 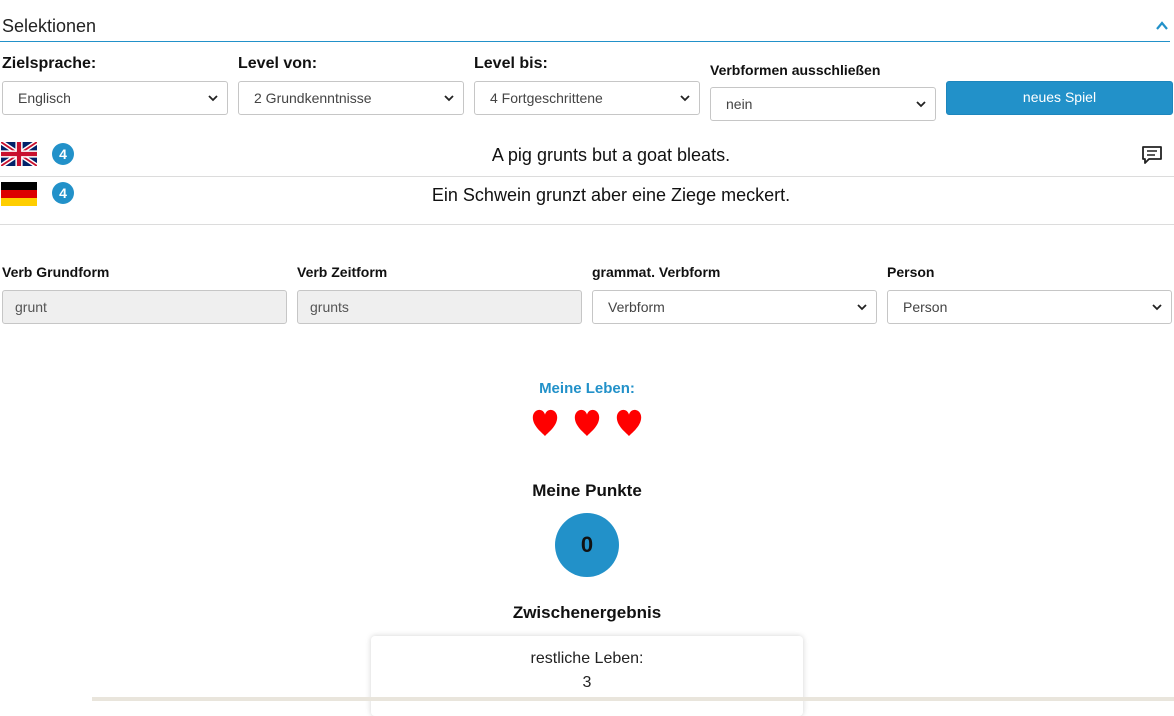 I want to click on section-title: Selektionen, so click(x=49, y=26).